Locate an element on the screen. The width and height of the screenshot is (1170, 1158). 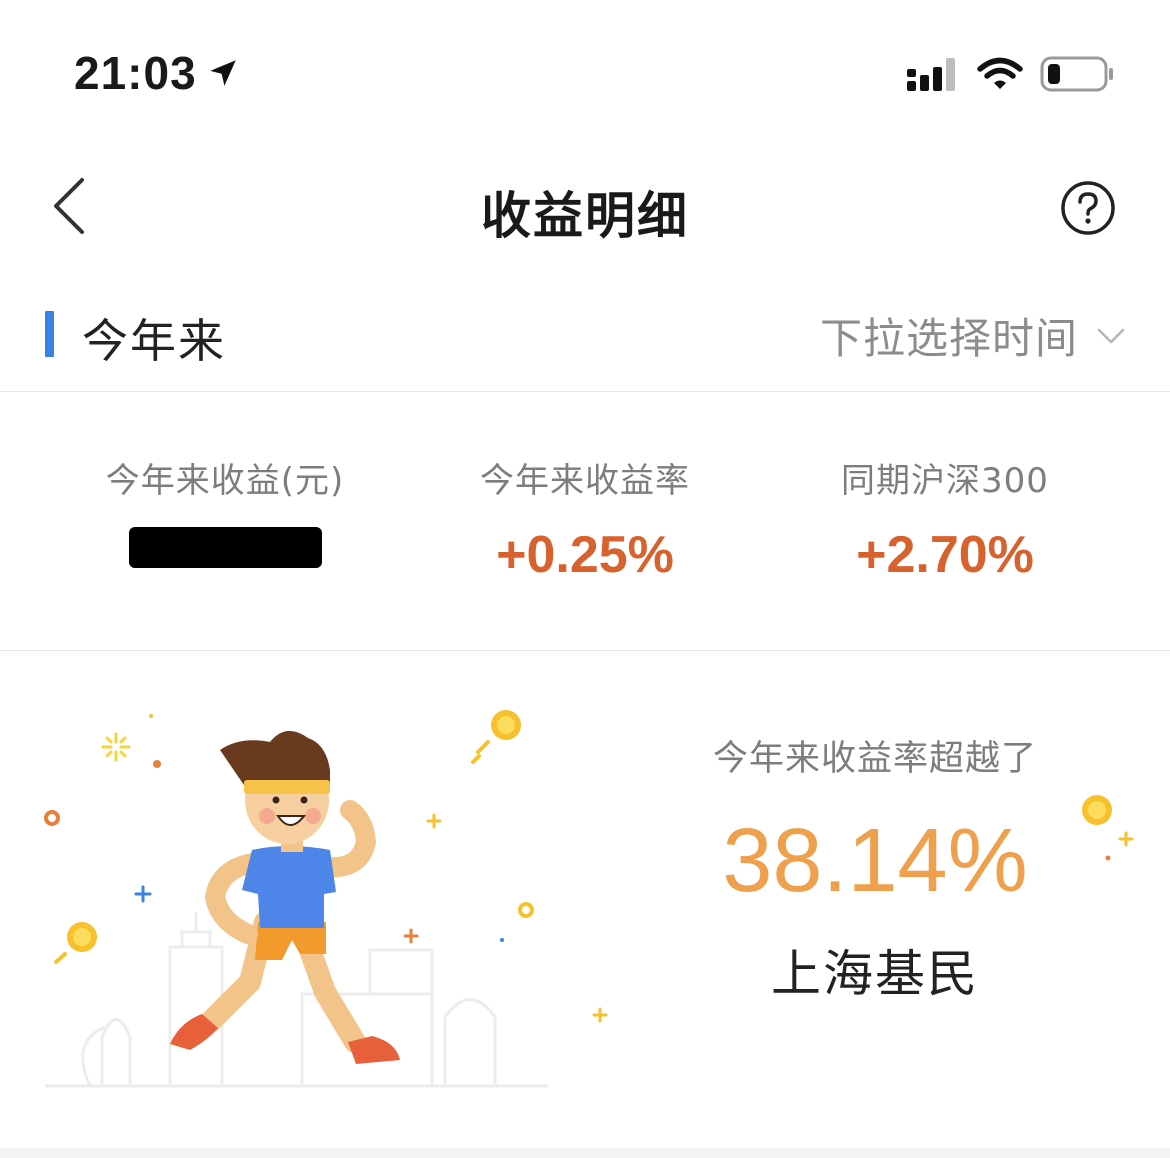
period-dropdown-label: 下拉选择时间 is located at coordinates (948, 338).